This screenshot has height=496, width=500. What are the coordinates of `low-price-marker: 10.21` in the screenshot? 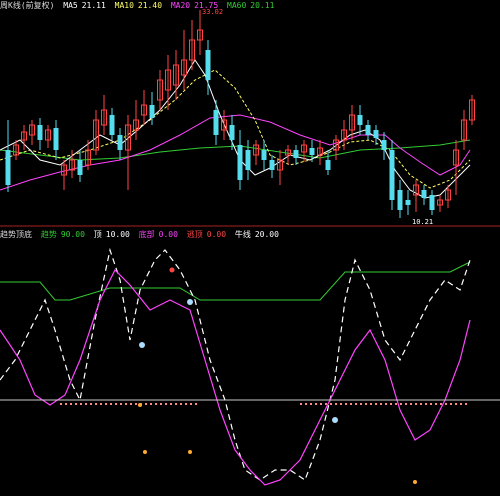 It's located at (422, 222).